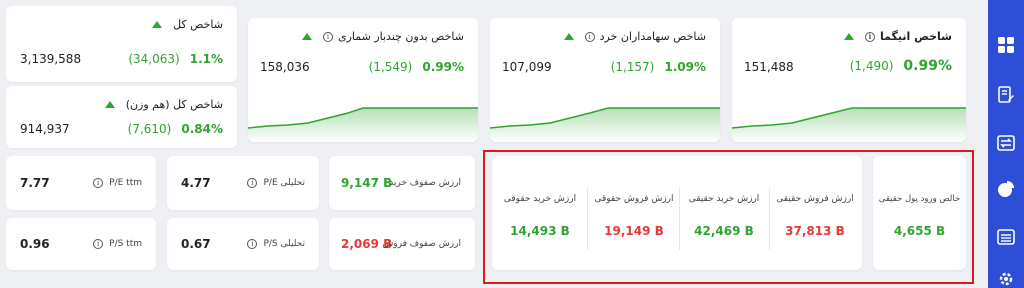 Image resolution: width=1024 pixels, height=288 pixels. I want to click on index-change: (7,610) 0.84%, so click(175, 129).